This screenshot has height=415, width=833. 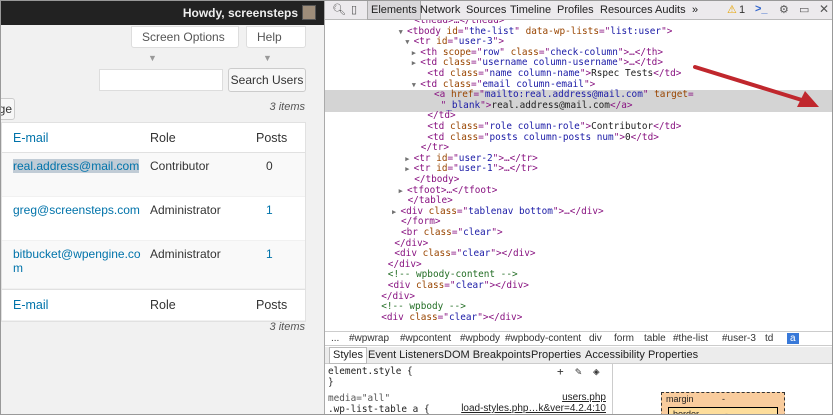 I want to click on tab-elements: Elements, so click(x=394, y=10).